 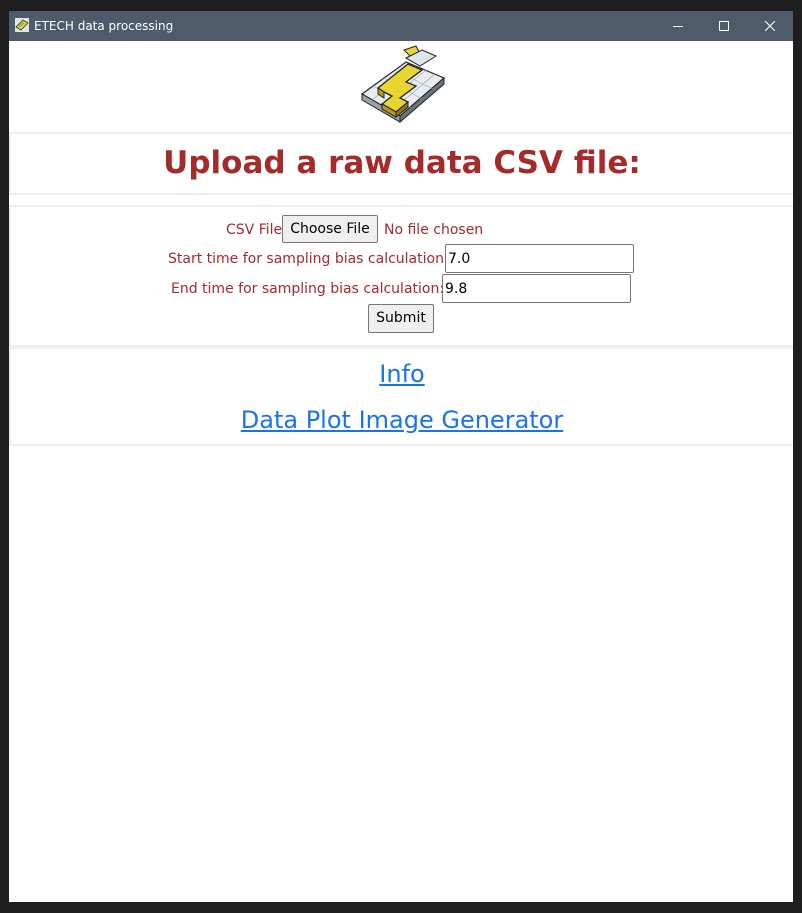 I want to click on page-title: Upload a raw data CSV file:, so click(x=402, y=163).